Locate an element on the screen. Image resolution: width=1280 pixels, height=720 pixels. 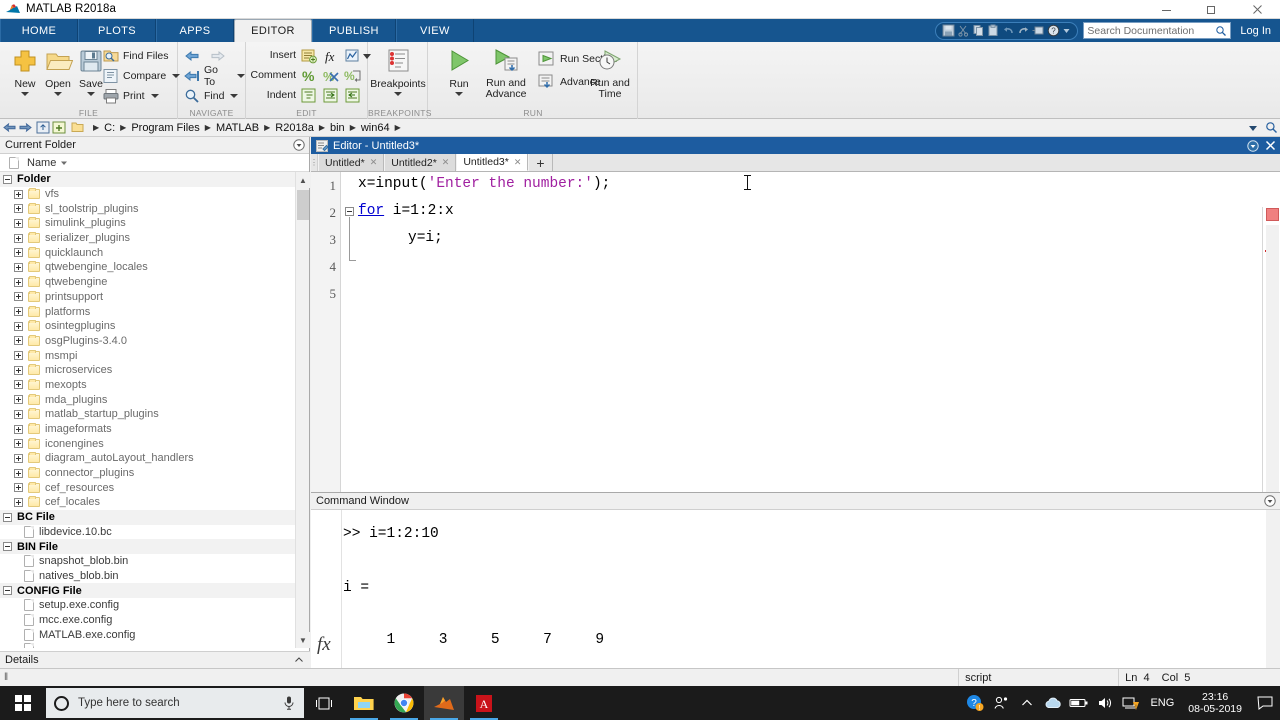
search-documentation-input: Search Documentation is located at coordinates (1157, 30).